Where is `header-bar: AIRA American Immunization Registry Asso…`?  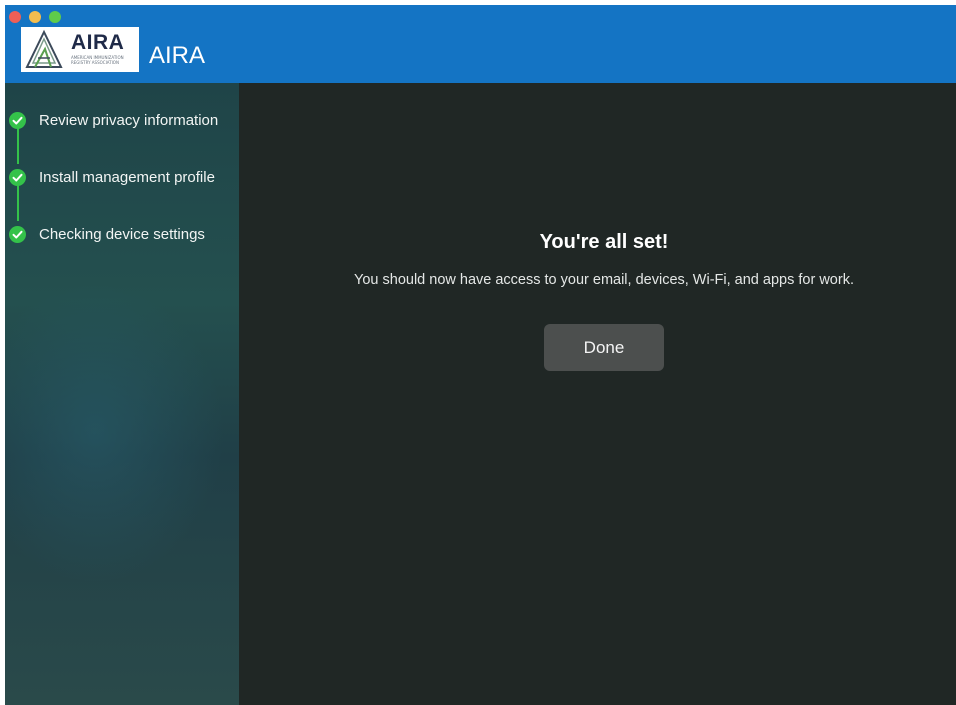
header-bar: AIRA American Immunization Registry Asso… is located at coordinates (480, 44).